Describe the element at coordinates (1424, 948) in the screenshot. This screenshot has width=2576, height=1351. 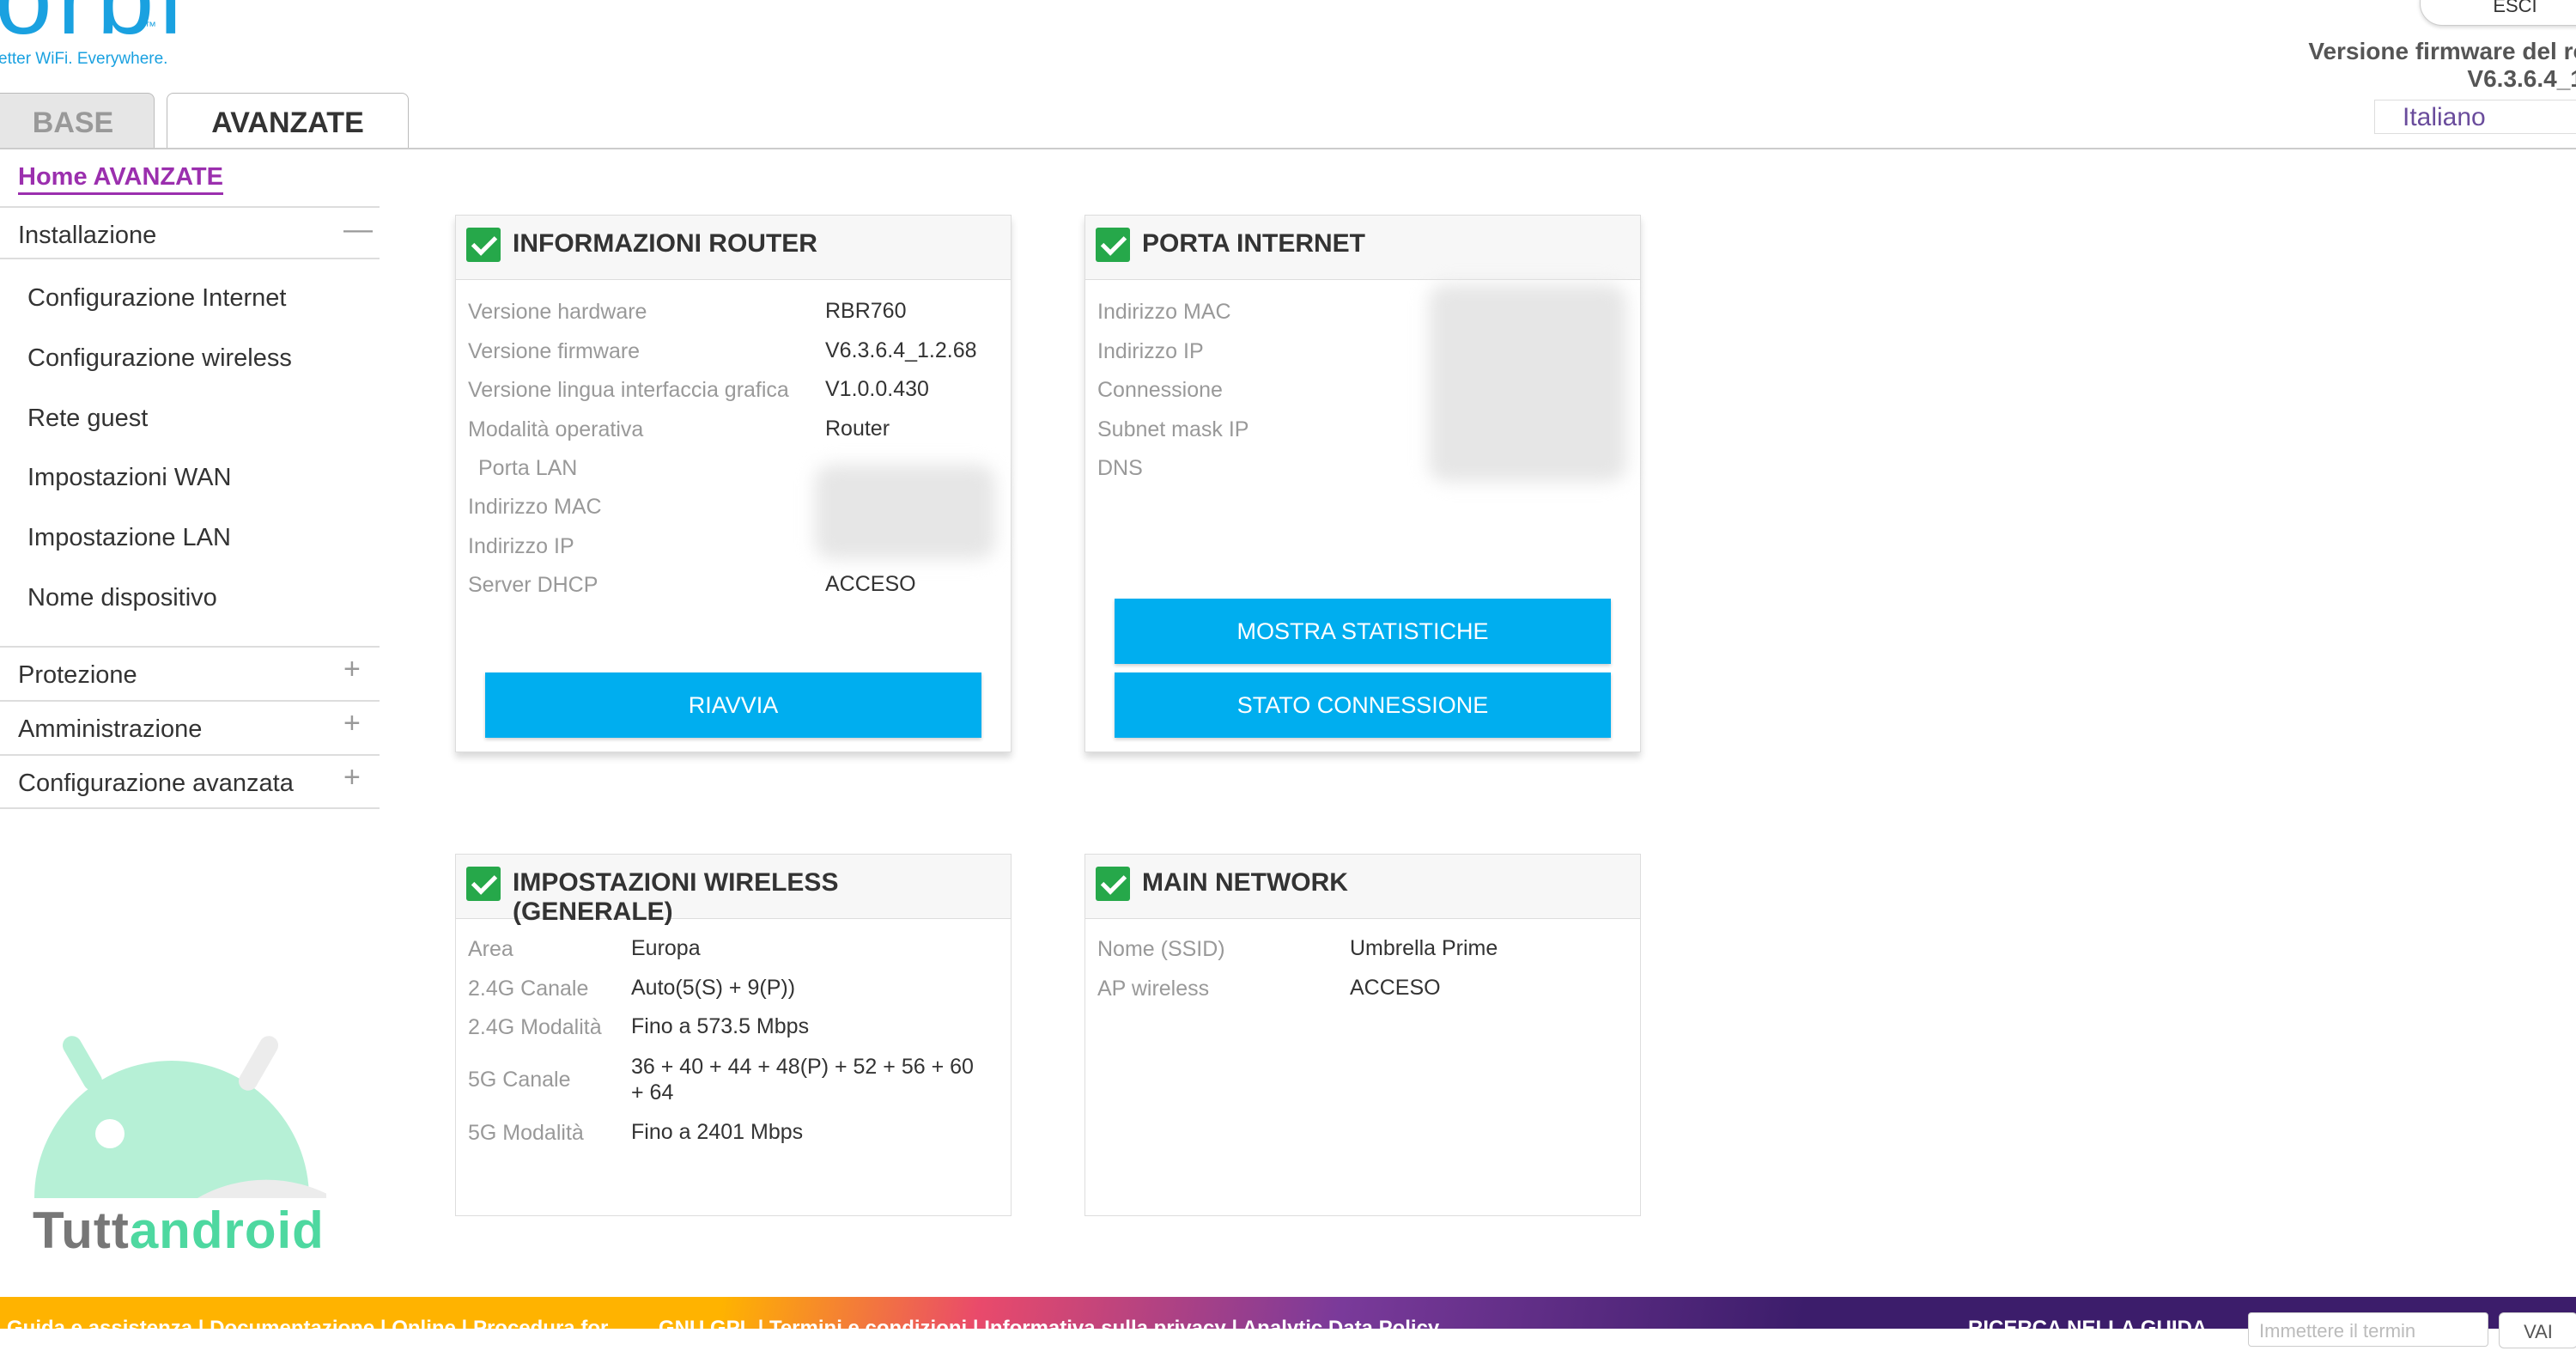
I see `field-value: Umbrella Prime` at that location.